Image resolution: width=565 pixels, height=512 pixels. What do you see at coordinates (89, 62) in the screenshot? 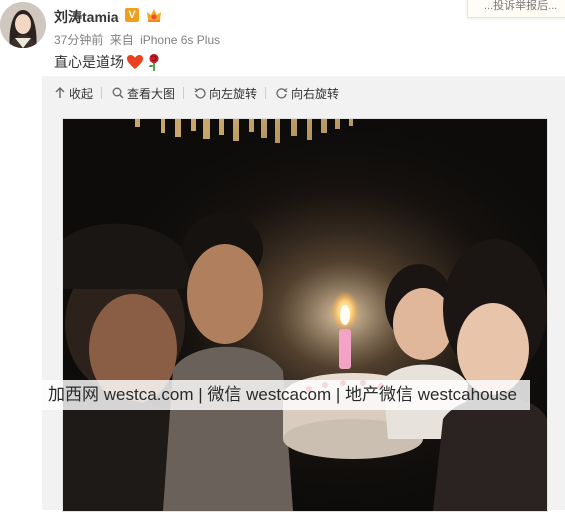
I see `post-text-content: 直心是道场` at bounding box center [89, 62].